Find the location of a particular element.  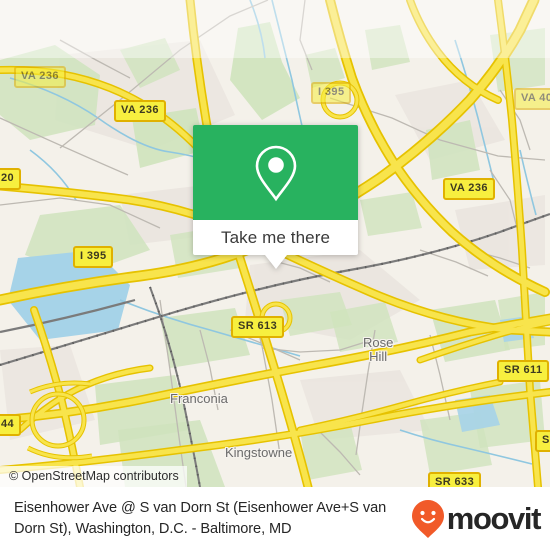

route-shield: SR is located at coordinates (542, 441).